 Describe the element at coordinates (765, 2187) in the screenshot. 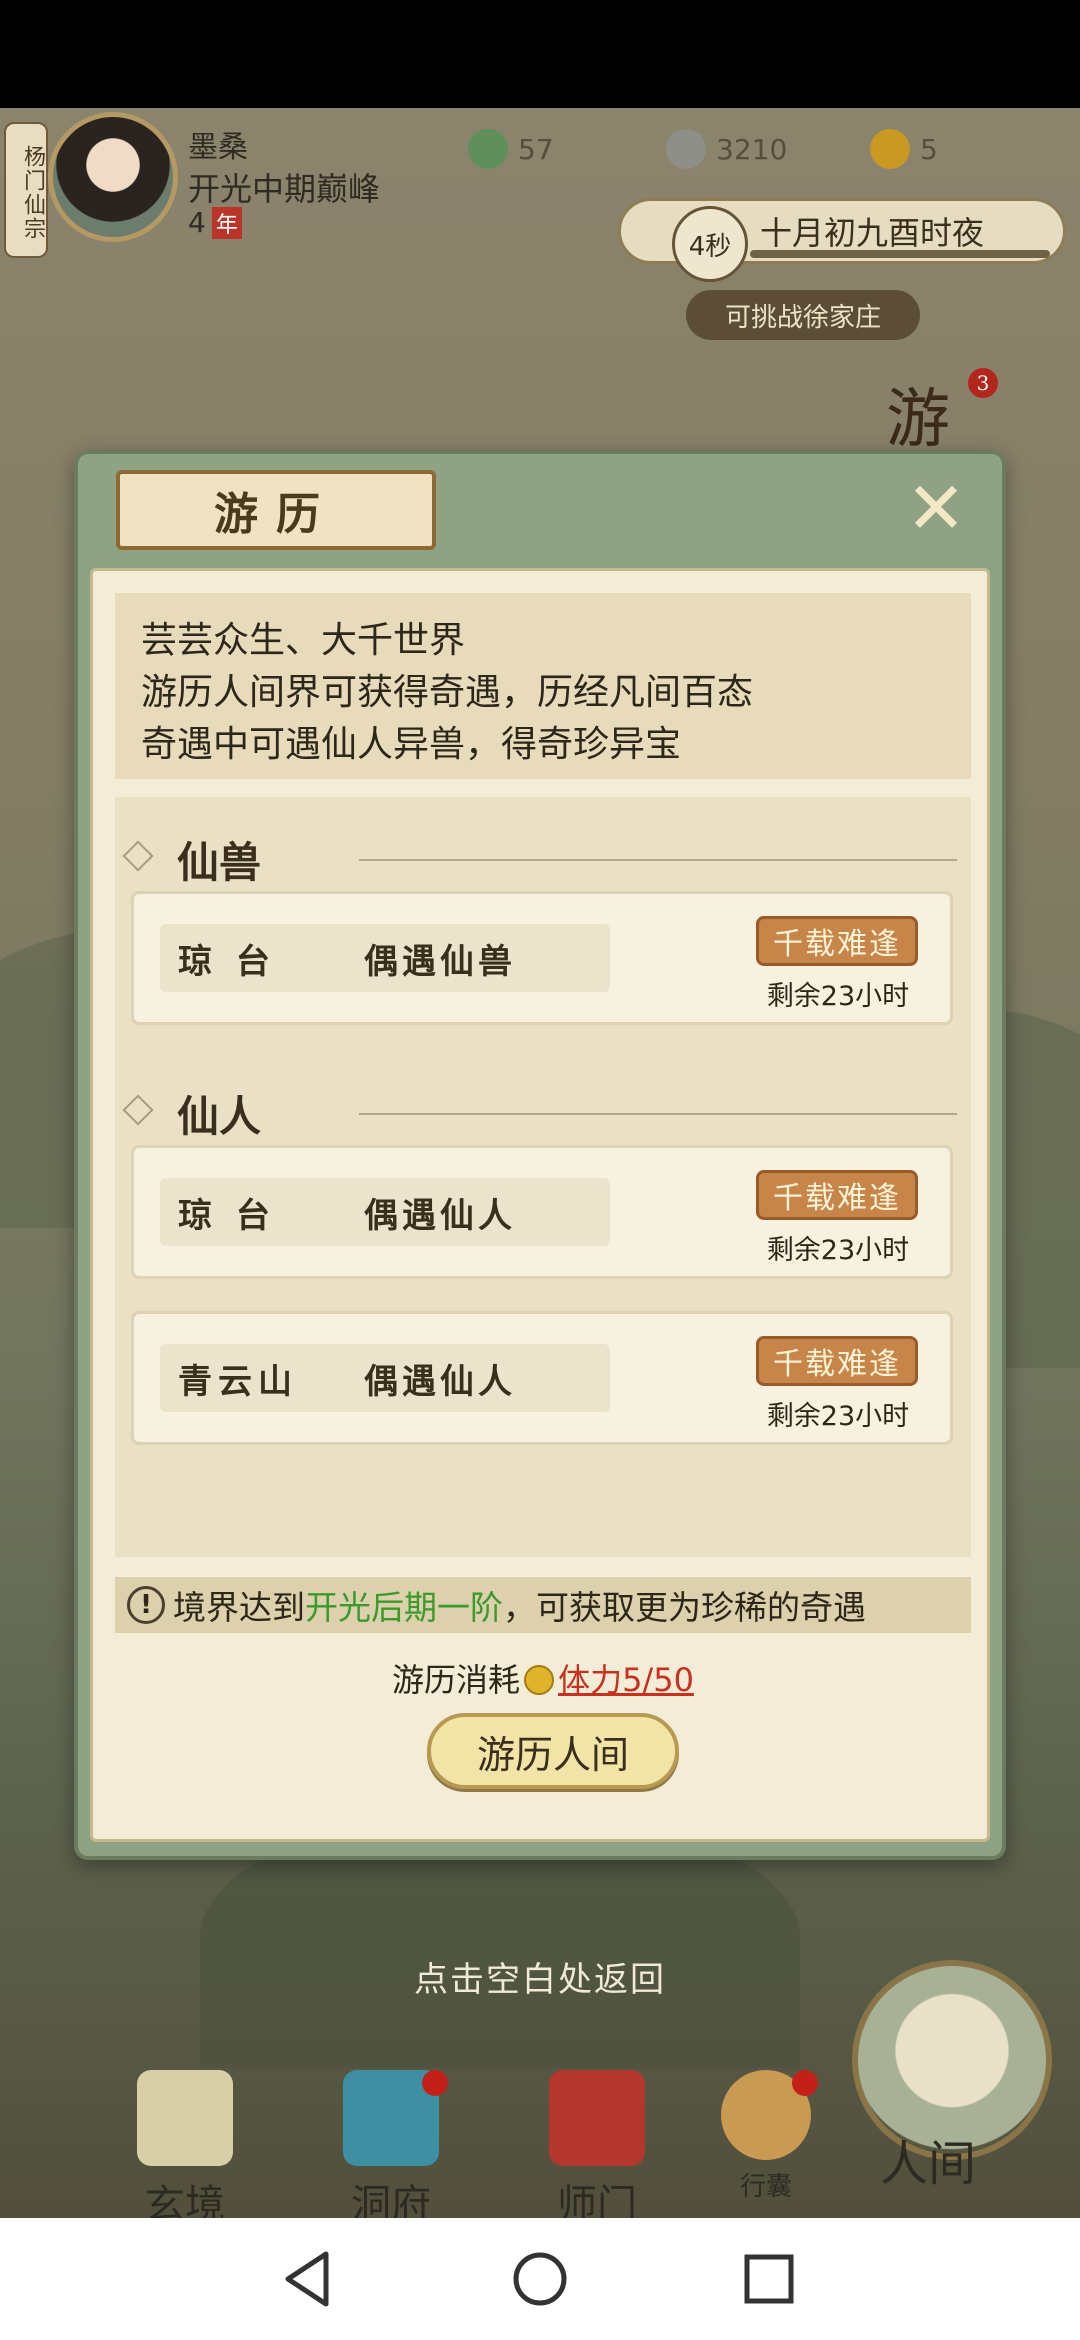

I see `nav-label: 行囊` at that location.